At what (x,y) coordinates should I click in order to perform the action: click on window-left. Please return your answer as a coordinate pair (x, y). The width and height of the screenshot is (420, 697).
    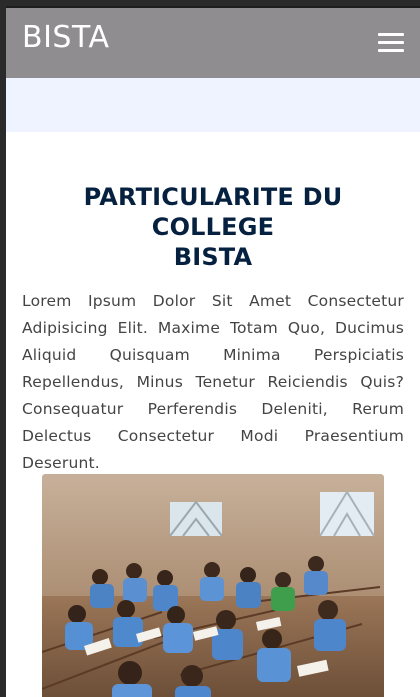
    Looking at the image, I should click on (196, 518).